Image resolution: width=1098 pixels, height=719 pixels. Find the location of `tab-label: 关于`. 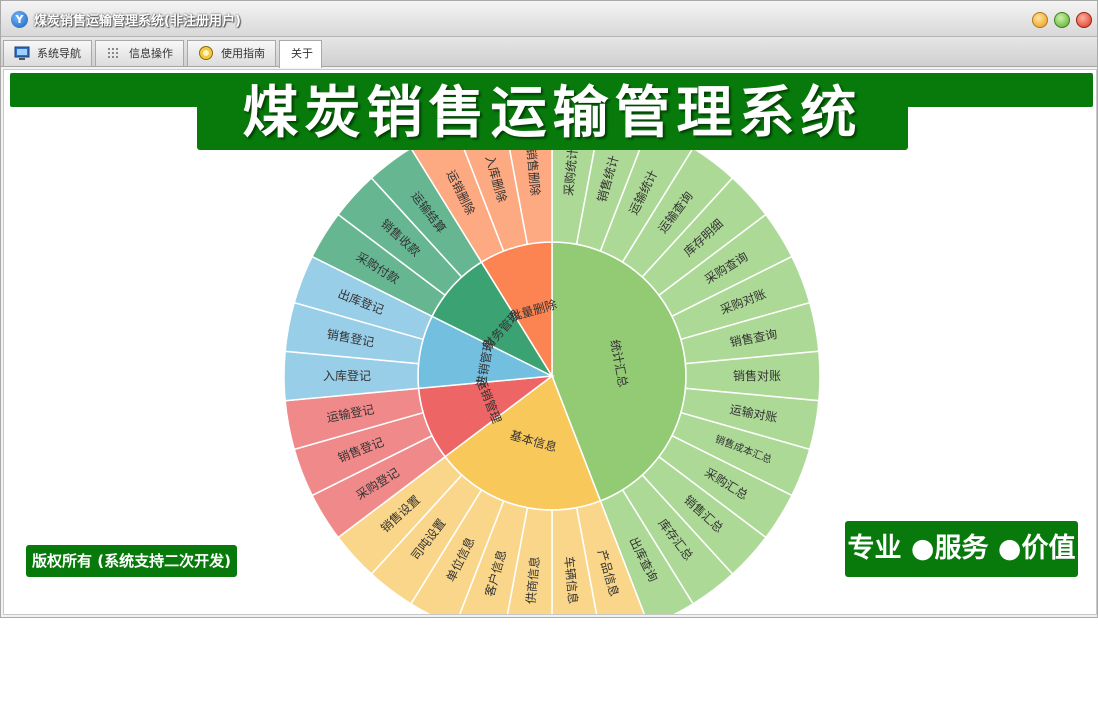

tab-label: 关于 is located at coordinates (302, 53).